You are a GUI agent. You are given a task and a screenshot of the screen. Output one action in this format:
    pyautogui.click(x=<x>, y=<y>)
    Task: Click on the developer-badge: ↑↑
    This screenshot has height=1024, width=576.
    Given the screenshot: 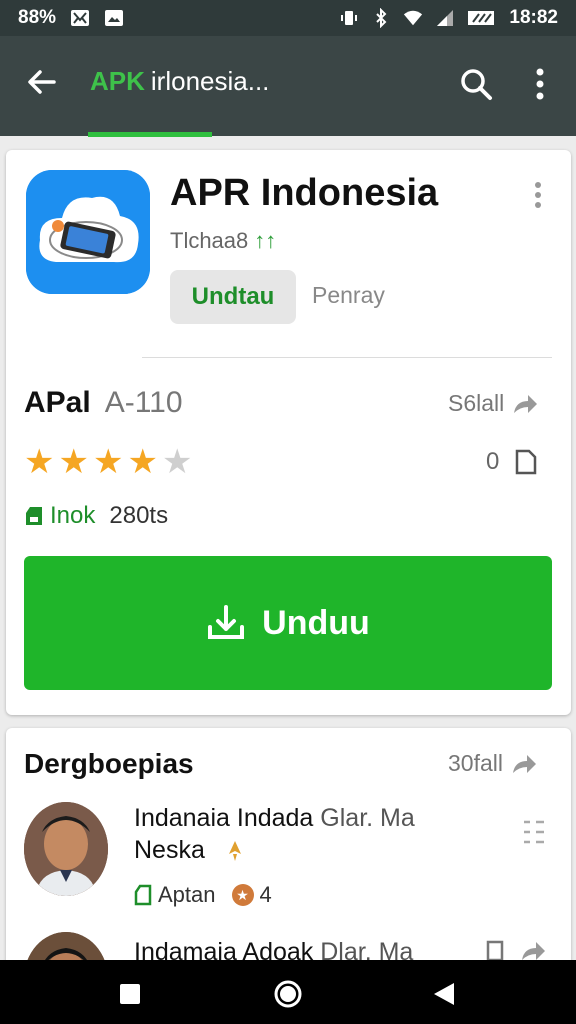 What is the action you would take?
    pyautogui.click(x=265, y=240)
    